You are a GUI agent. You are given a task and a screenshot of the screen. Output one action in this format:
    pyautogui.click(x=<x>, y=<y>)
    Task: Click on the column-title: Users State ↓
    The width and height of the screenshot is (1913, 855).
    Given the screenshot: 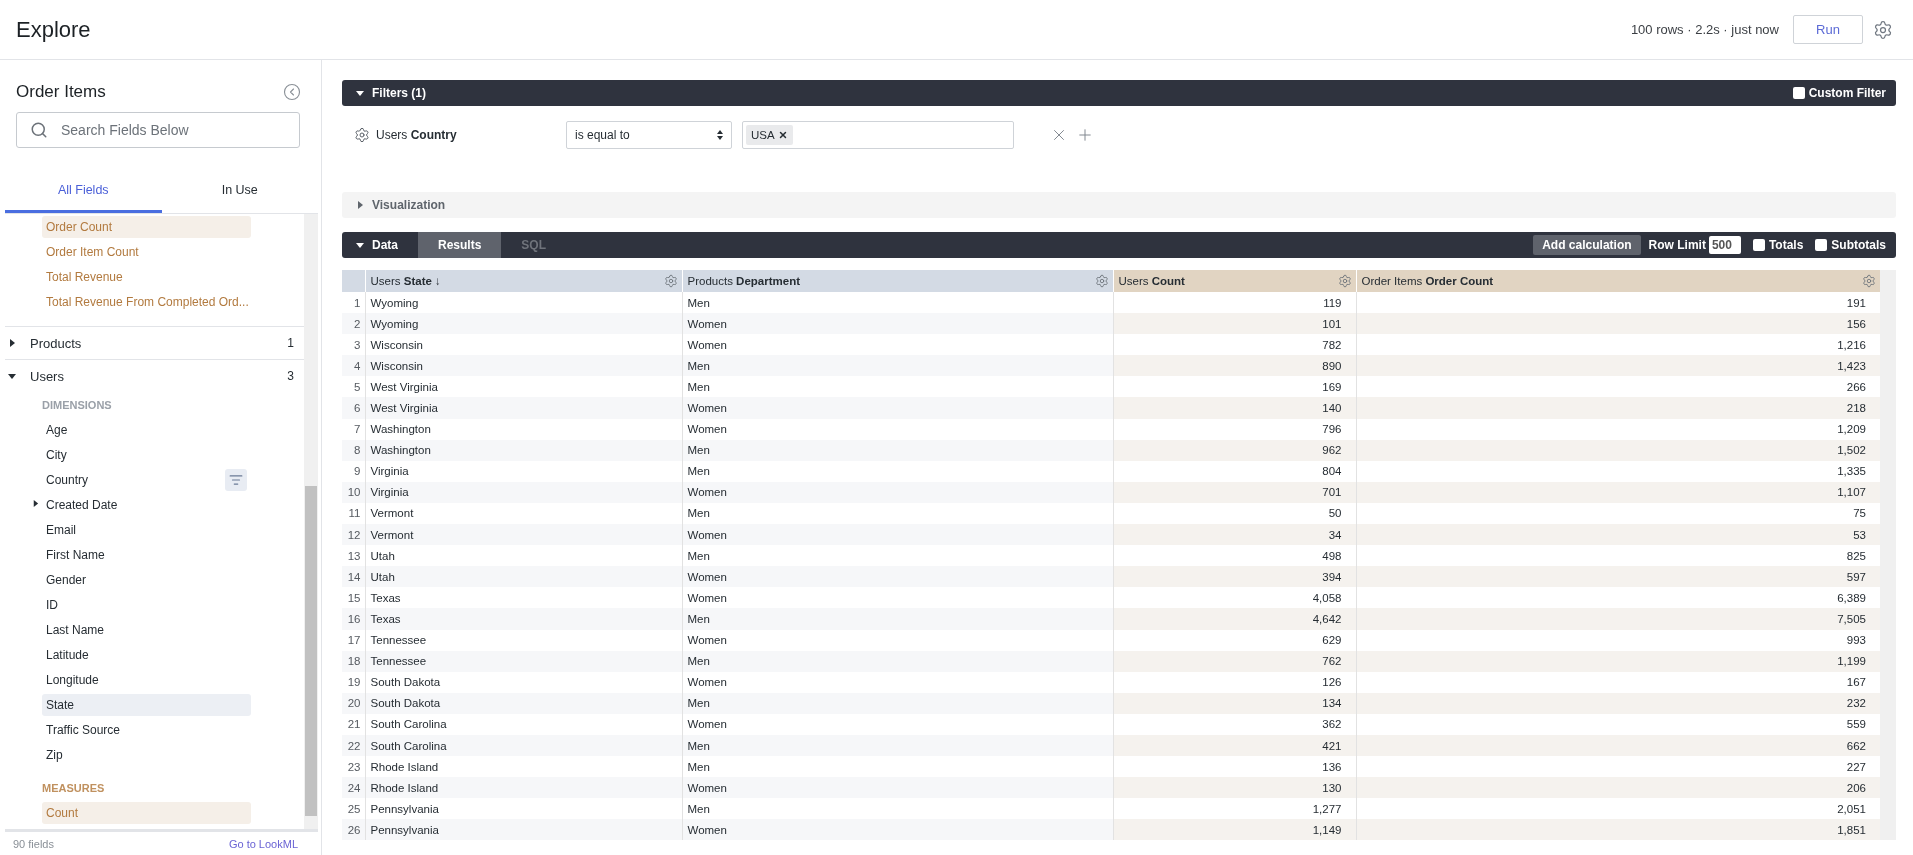 What is the action you would take?
    pyautogui.click(x=405, y=281)
    